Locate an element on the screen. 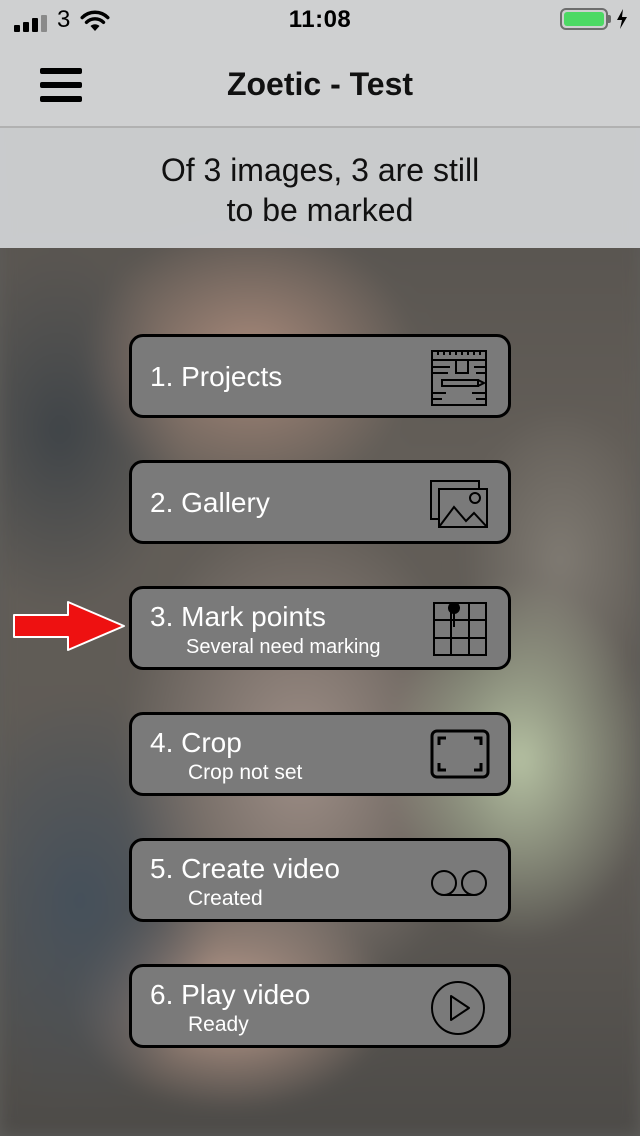  gallery-label: 2. Gallery is located at coordinates (210, 502).